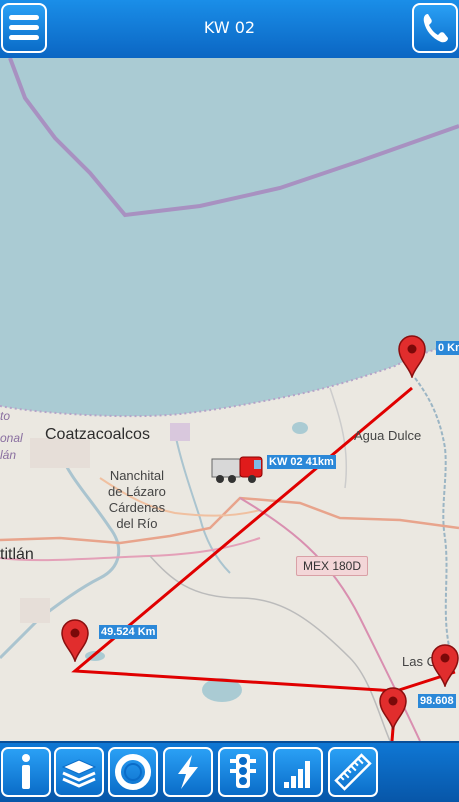 The image size is (459, 802). I want to click on road-shield: MEX 180D, so click(332, 566).